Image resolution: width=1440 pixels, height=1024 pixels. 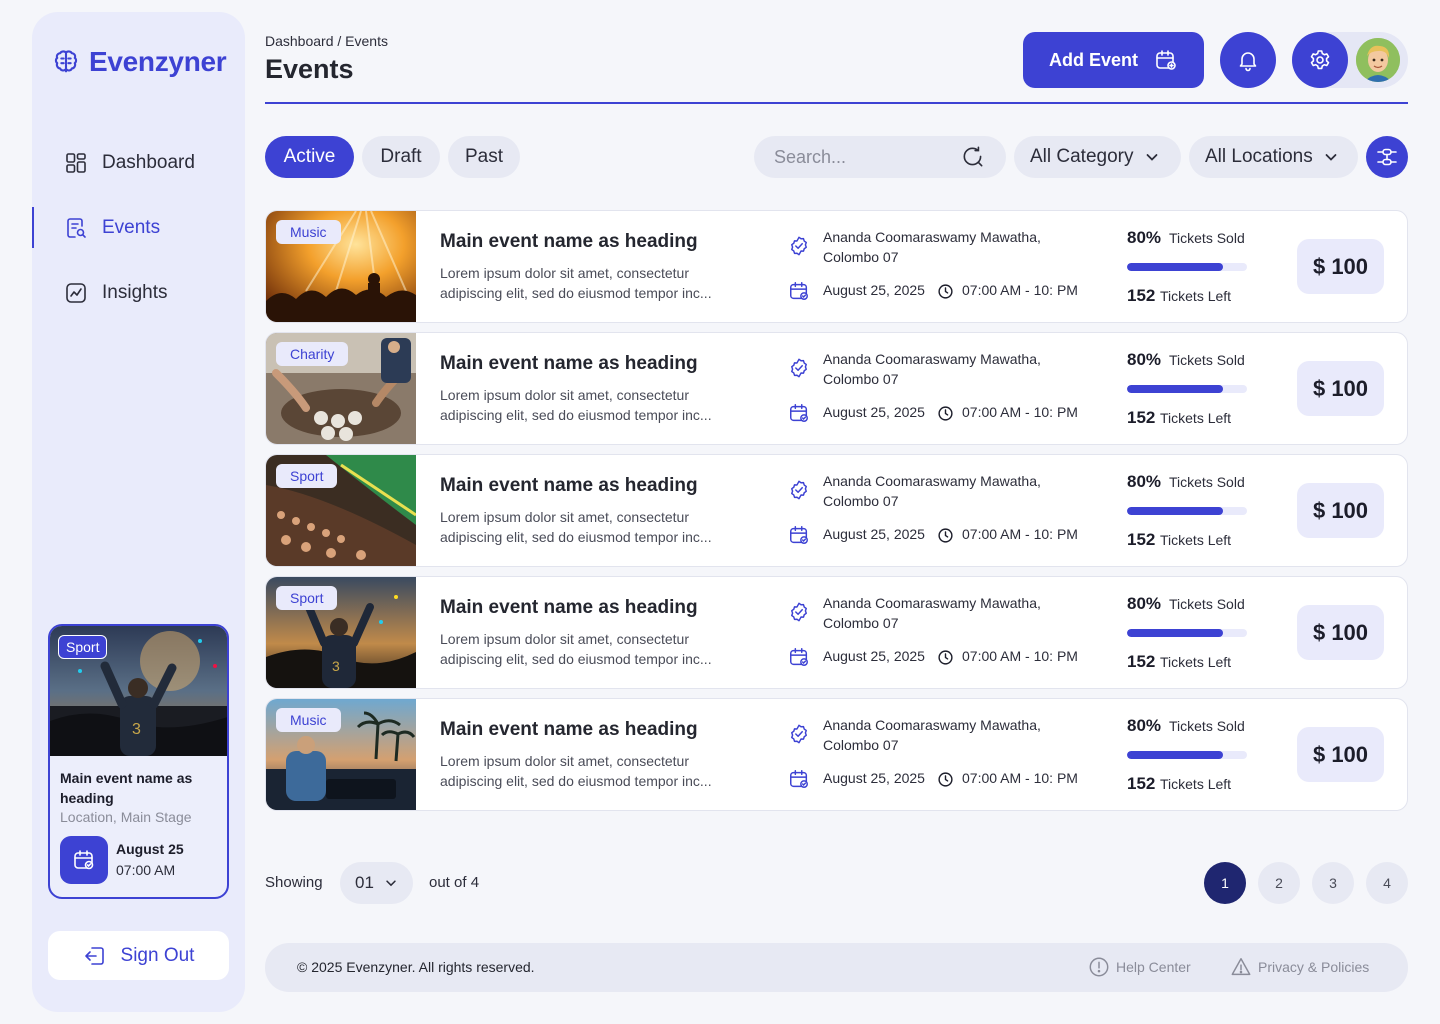 I want to click on search-box, so click(x=880, y=157).